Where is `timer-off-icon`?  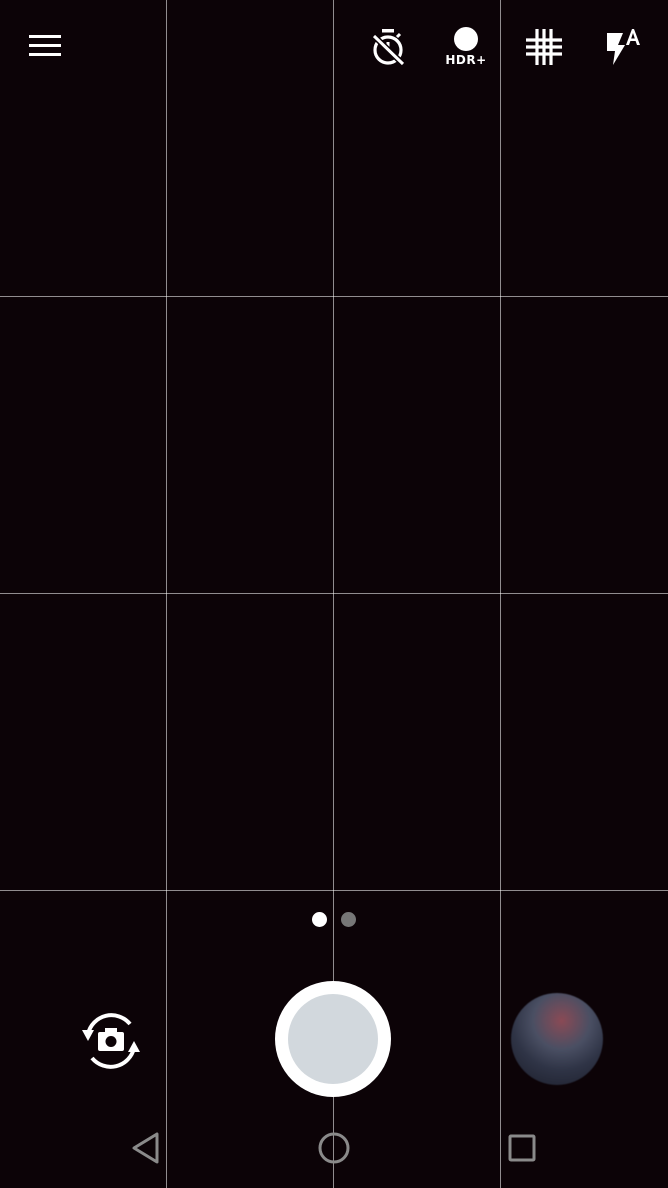
timer-off-icon is located at coordinates (388, 47).